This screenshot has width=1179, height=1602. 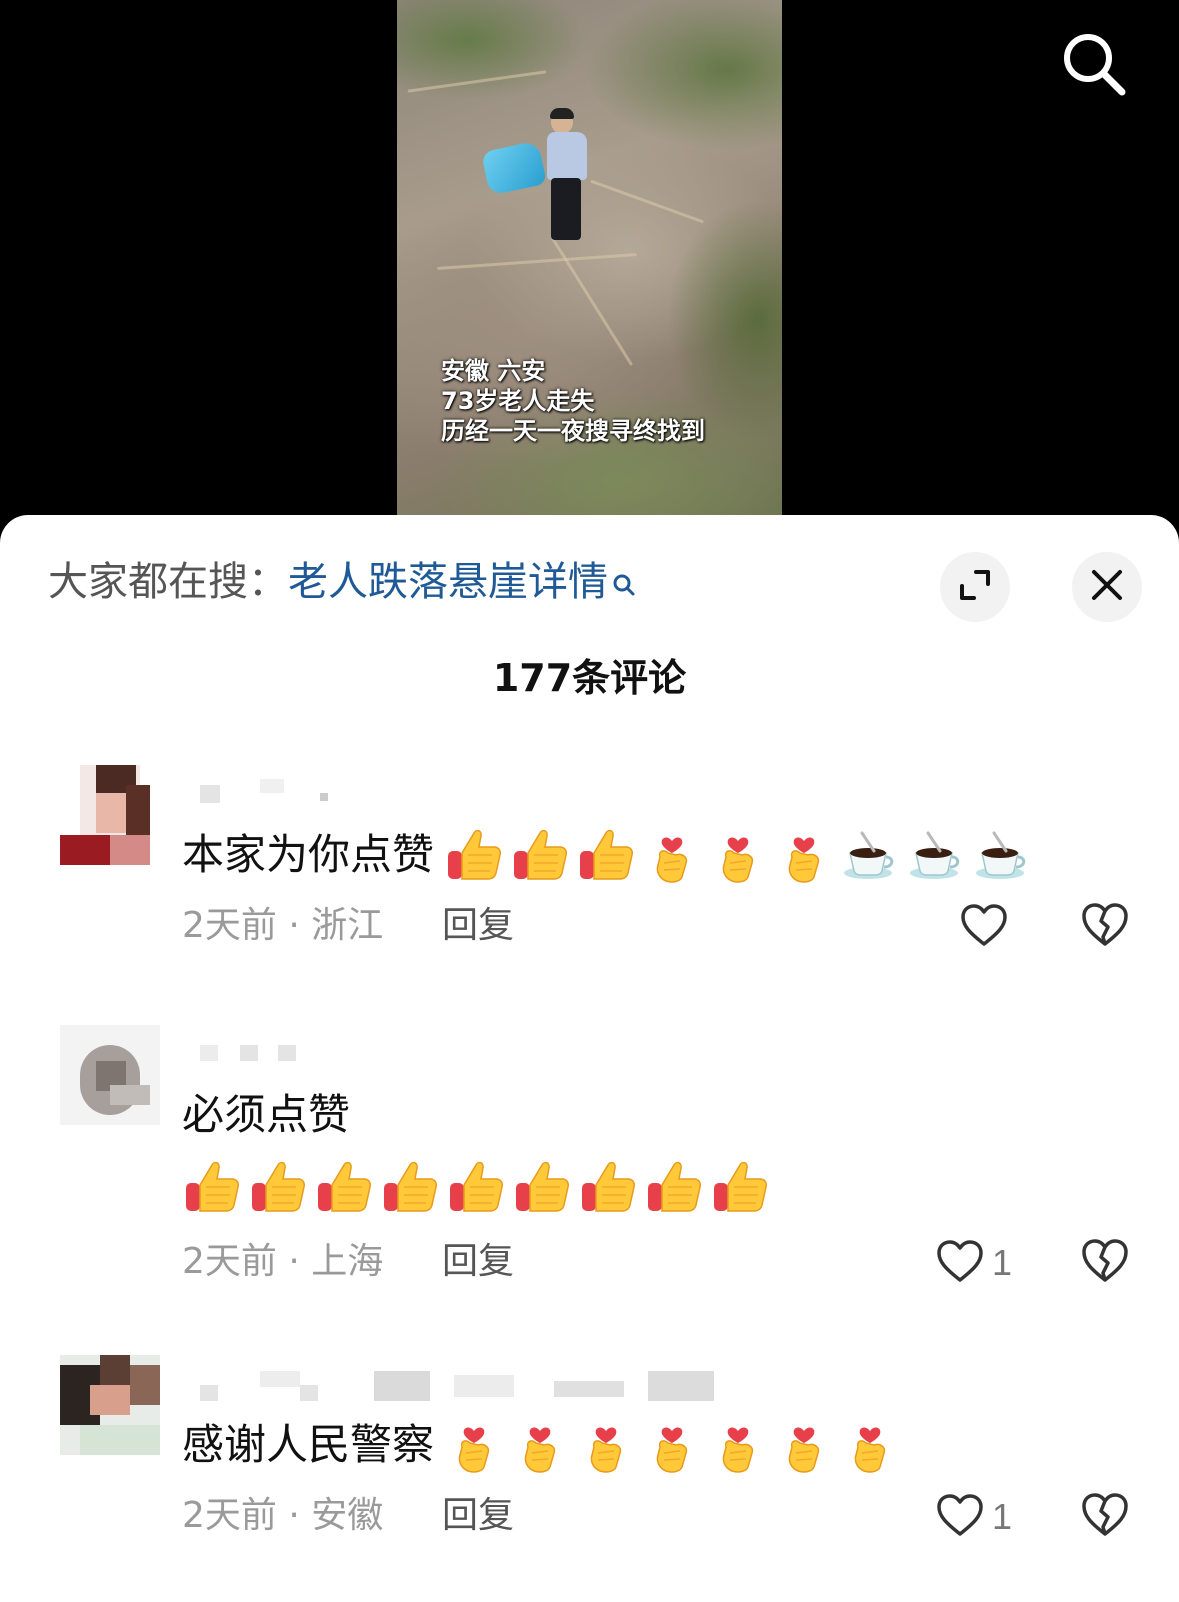 I want to click on caption-line-location: 安徽 六安, so click(x=493, y=371).